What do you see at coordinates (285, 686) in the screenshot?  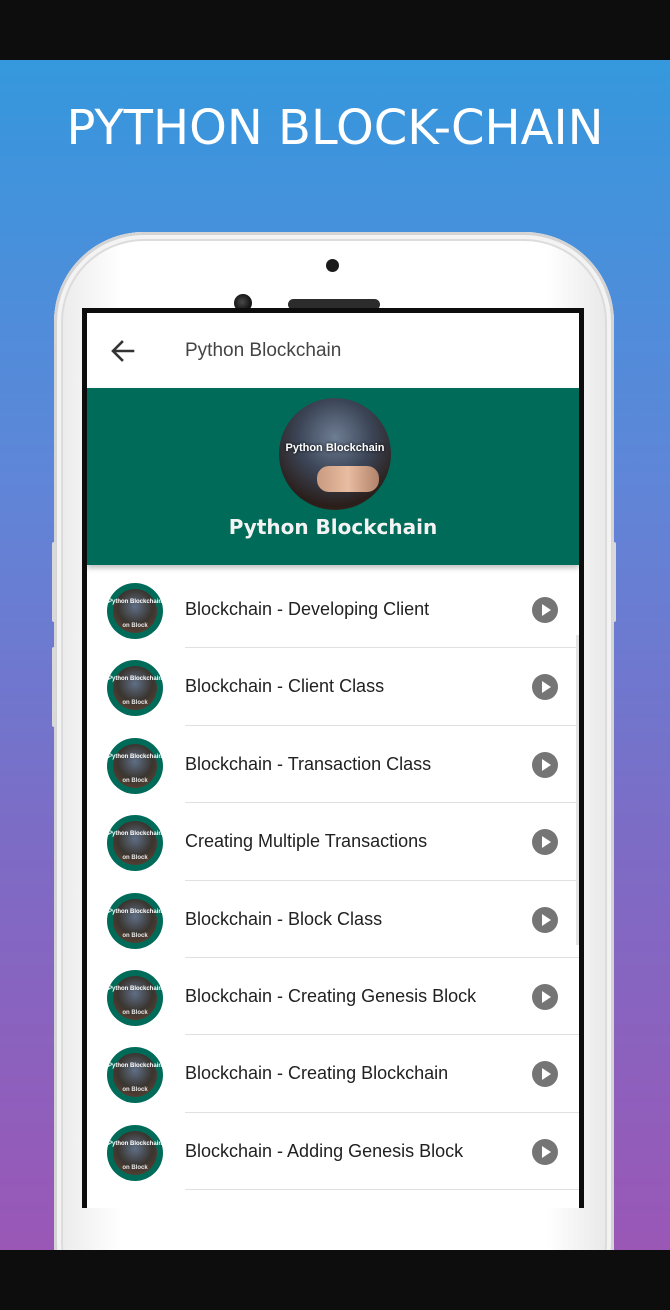 I see `lesson-title: Blockchain - Client Class` at bounding box center [285, 686].